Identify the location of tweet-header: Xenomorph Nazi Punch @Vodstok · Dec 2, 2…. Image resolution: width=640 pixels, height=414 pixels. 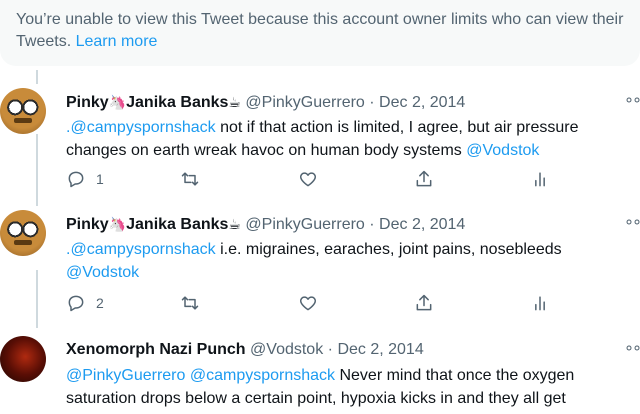
(245, 350).